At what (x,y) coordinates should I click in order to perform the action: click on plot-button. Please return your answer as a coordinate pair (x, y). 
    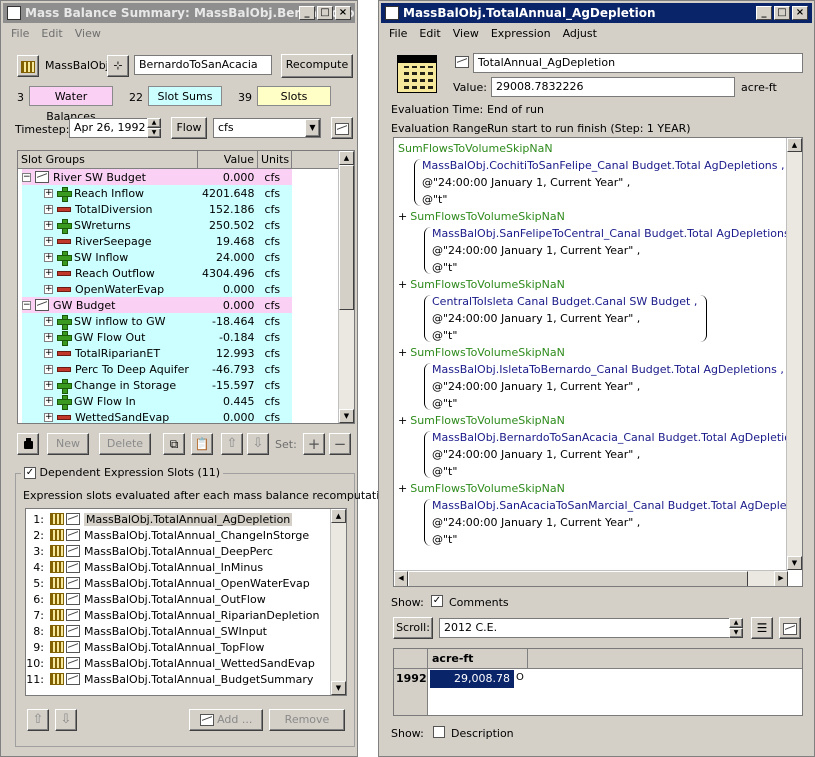
    Looking at the image, I should click on (342, 128).